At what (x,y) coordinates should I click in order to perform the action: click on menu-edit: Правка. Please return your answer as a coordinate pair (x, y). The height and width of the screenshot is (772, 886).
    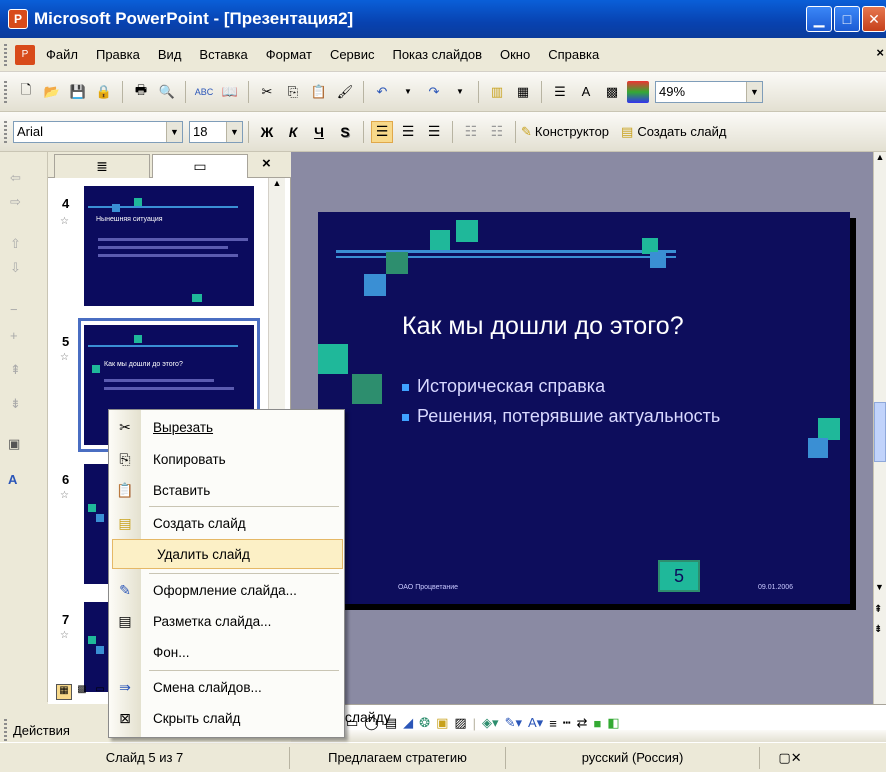
    Looking at the image, I should click on (118, 54).